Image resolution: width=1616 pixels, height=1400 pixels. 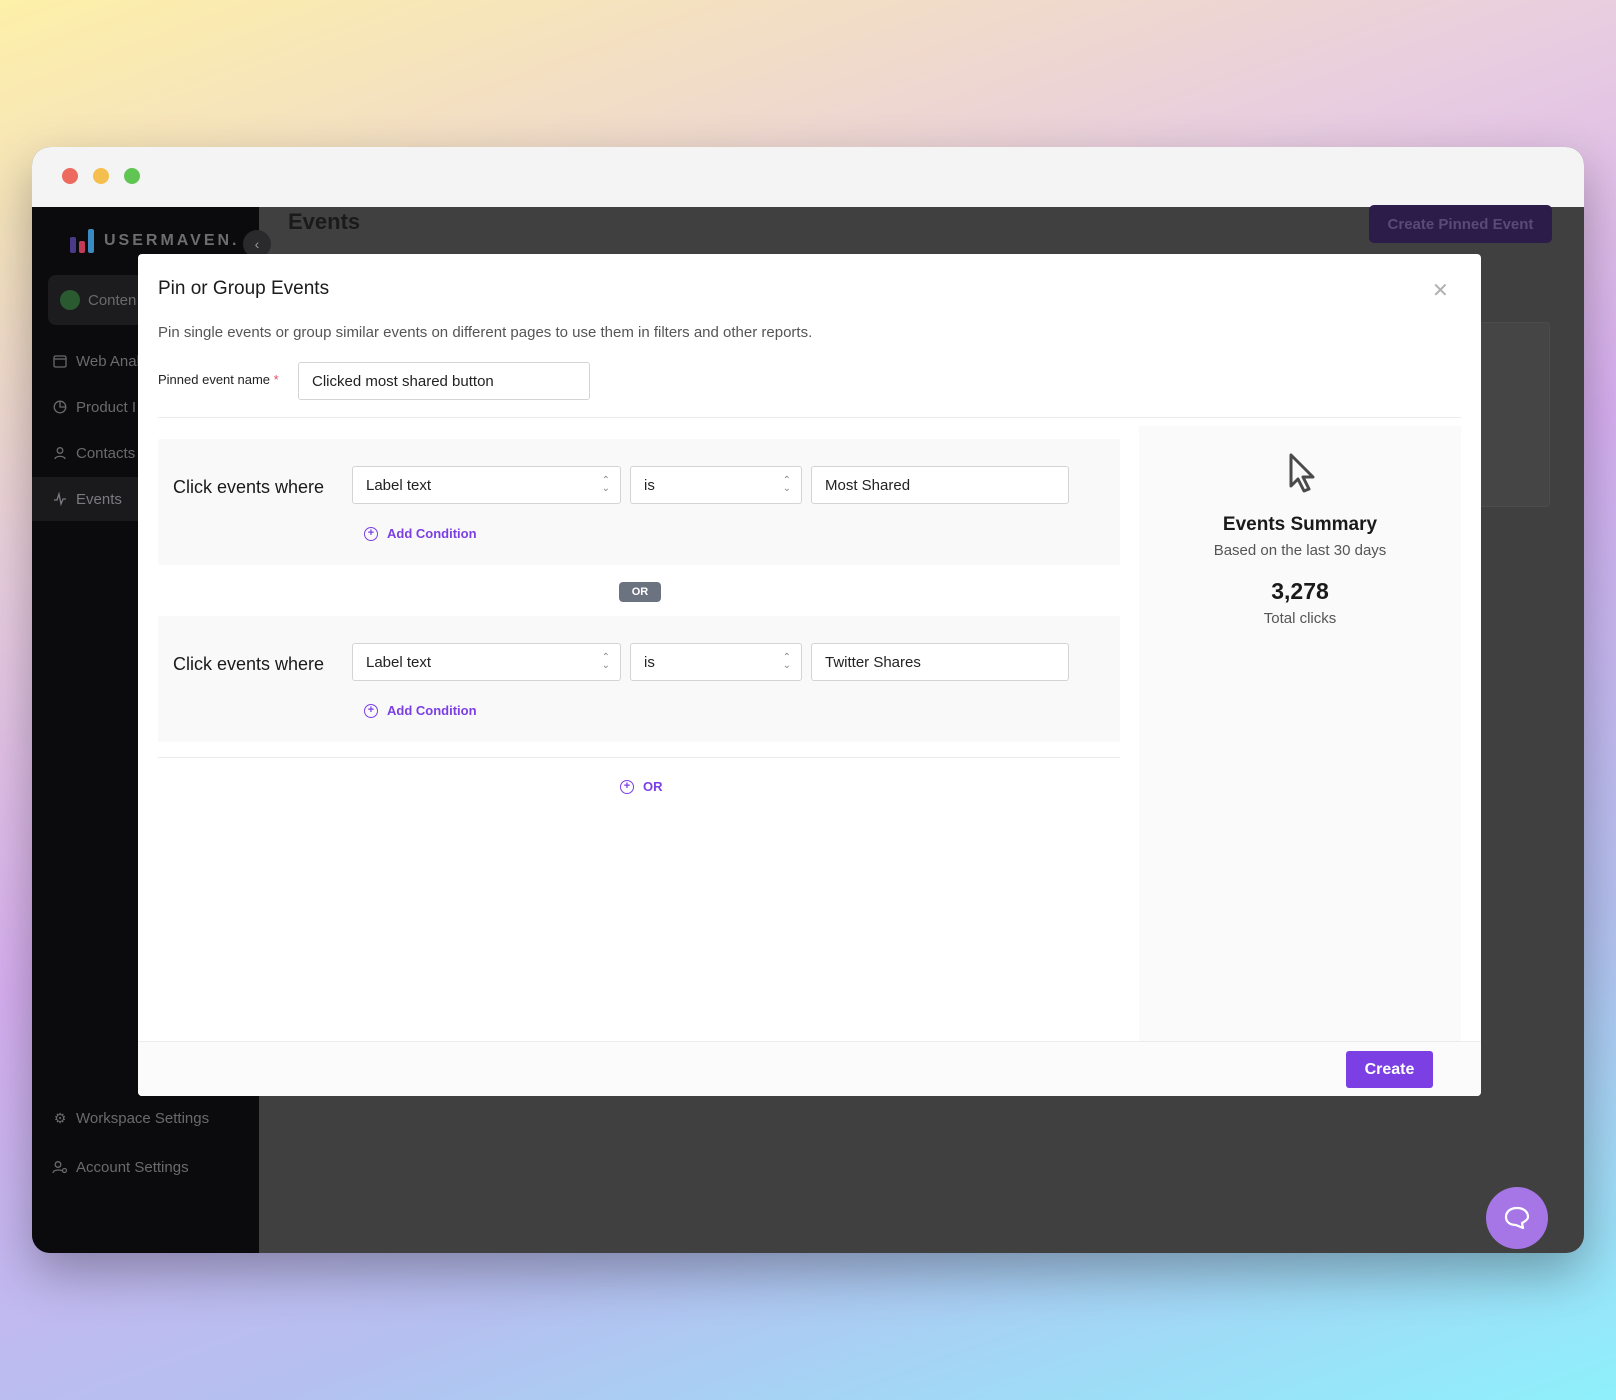 What do you see at coordinates (82, 241) in the screenshot?
I see `logo-icon` at bounding box center [82, 241].